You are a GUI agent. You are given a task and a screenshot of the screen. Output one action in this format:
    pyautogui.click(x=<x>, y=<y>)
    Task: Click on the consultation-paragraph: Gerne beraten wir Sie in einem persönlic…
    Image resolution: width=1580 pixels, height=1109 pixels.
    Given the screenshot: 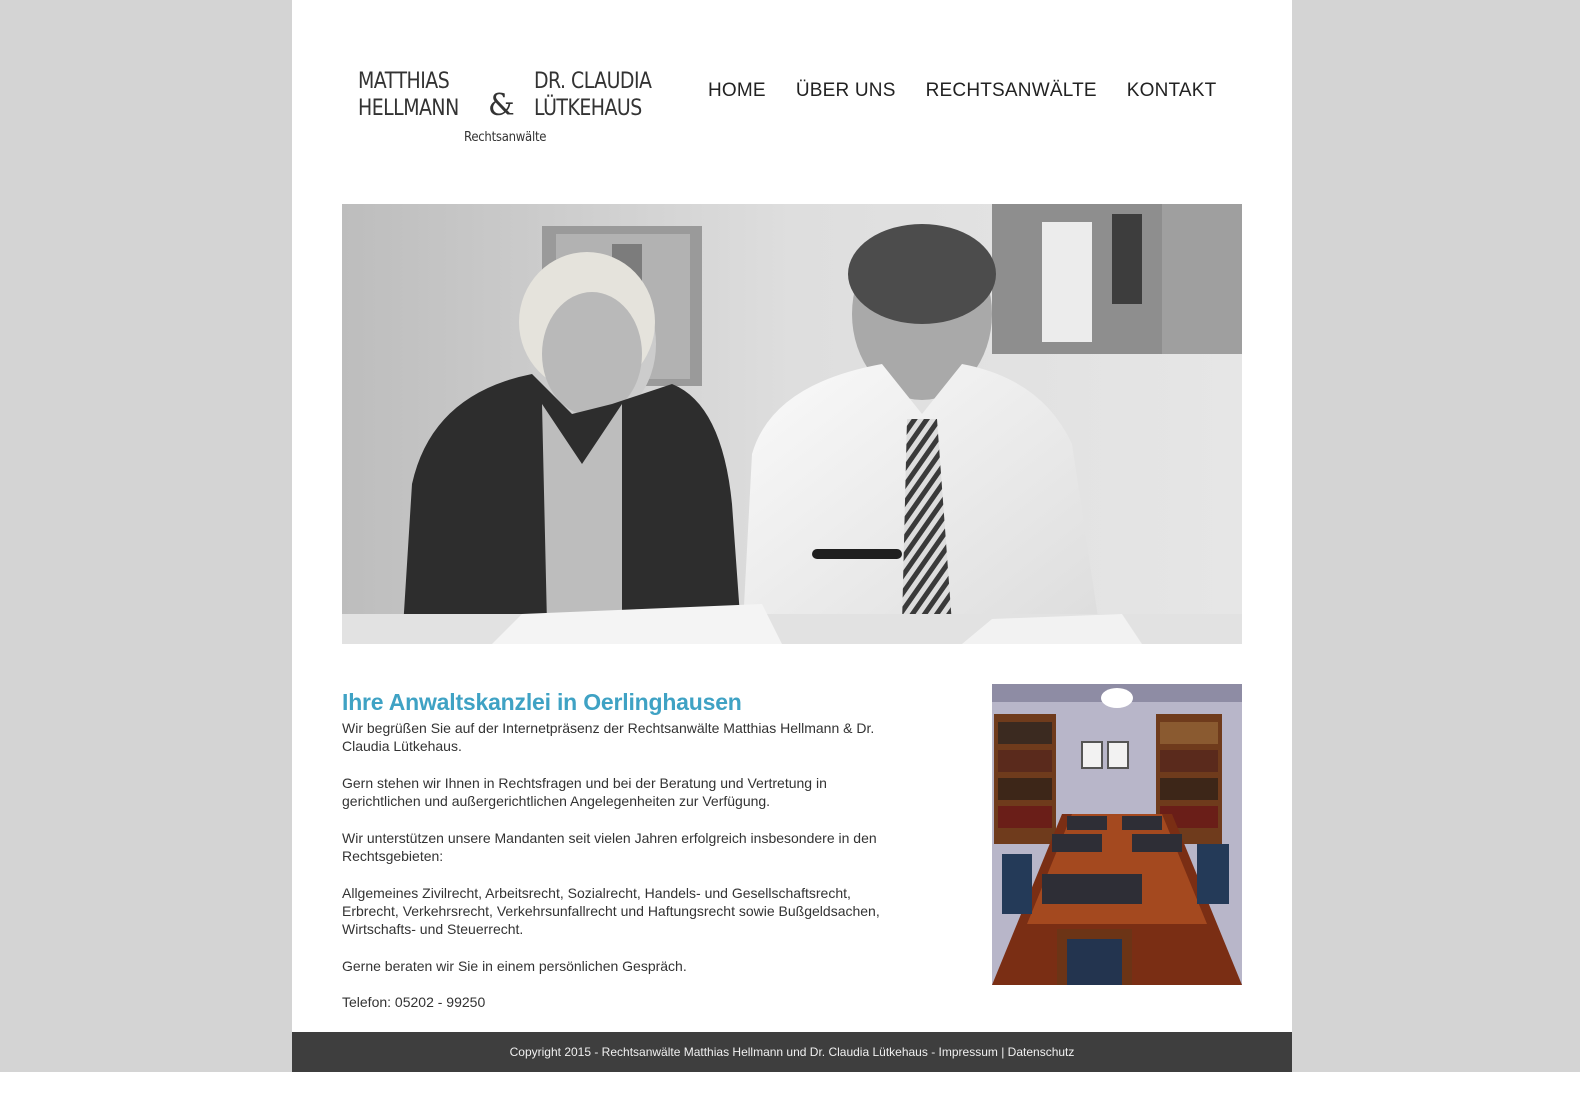 What is the action you would take?
    pyautogui.click(x=514, y=965)
    